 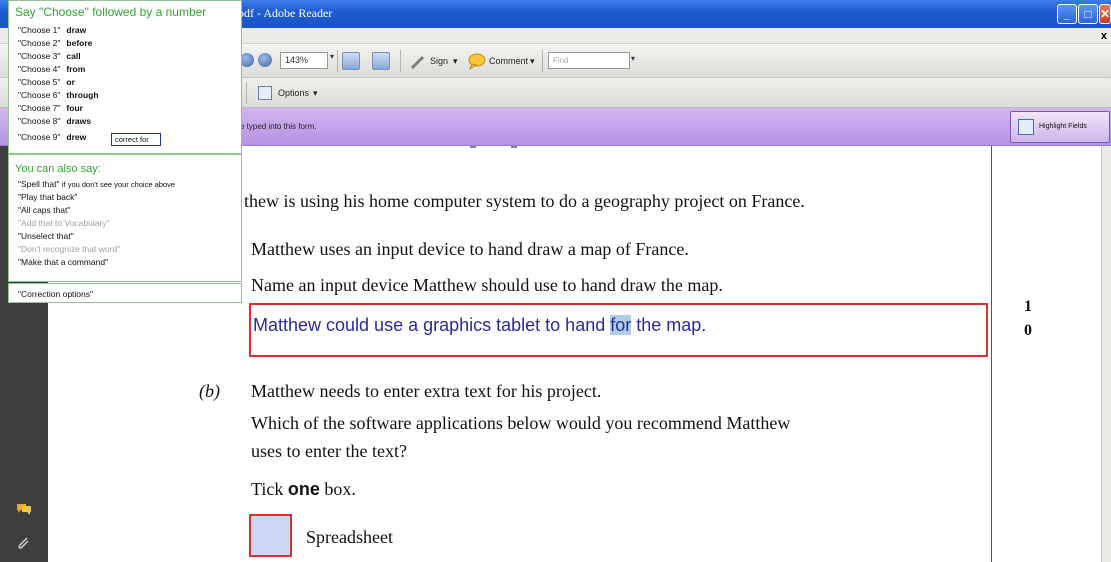 I want to click on make-command-command: "Make that a command", so click(x=63, y=262).